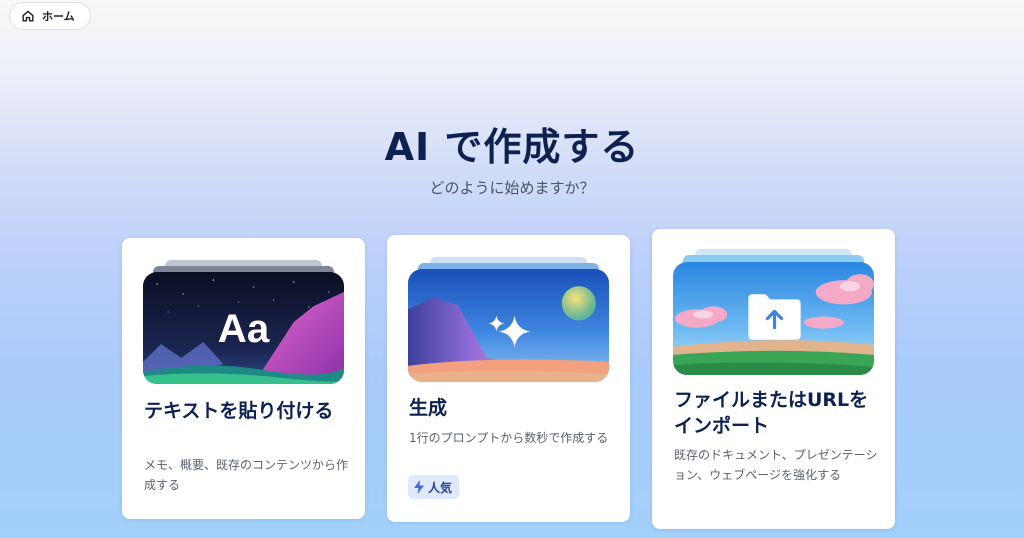 The height and width of the screenshot is (538, 1024). I want to click on thumbnail-aa-text: Aa, so click(244, 329).